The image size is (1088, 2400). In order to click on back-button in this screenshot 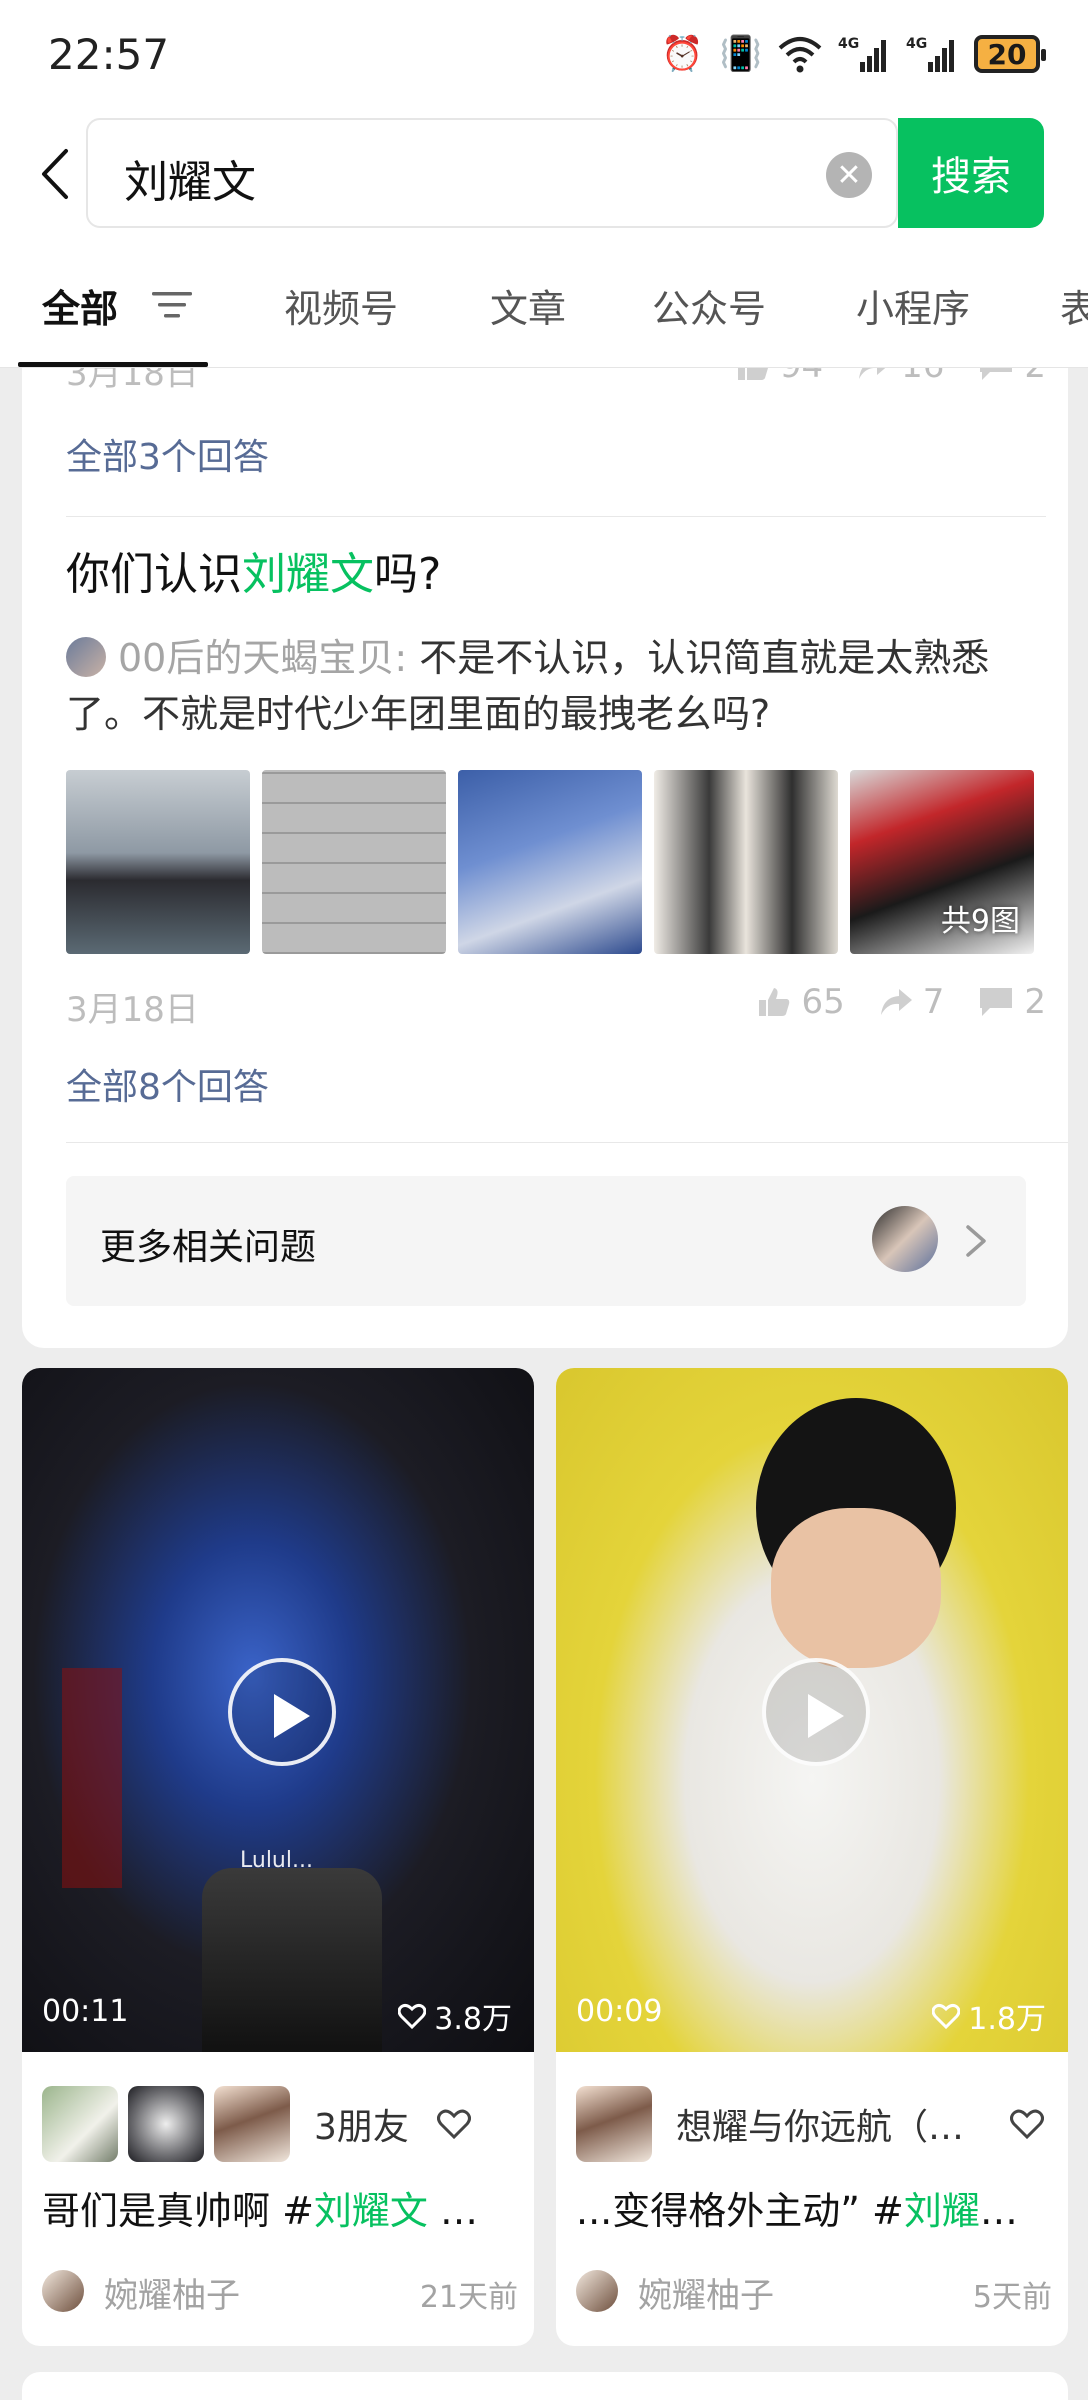, I will do `click(55, 174)`.